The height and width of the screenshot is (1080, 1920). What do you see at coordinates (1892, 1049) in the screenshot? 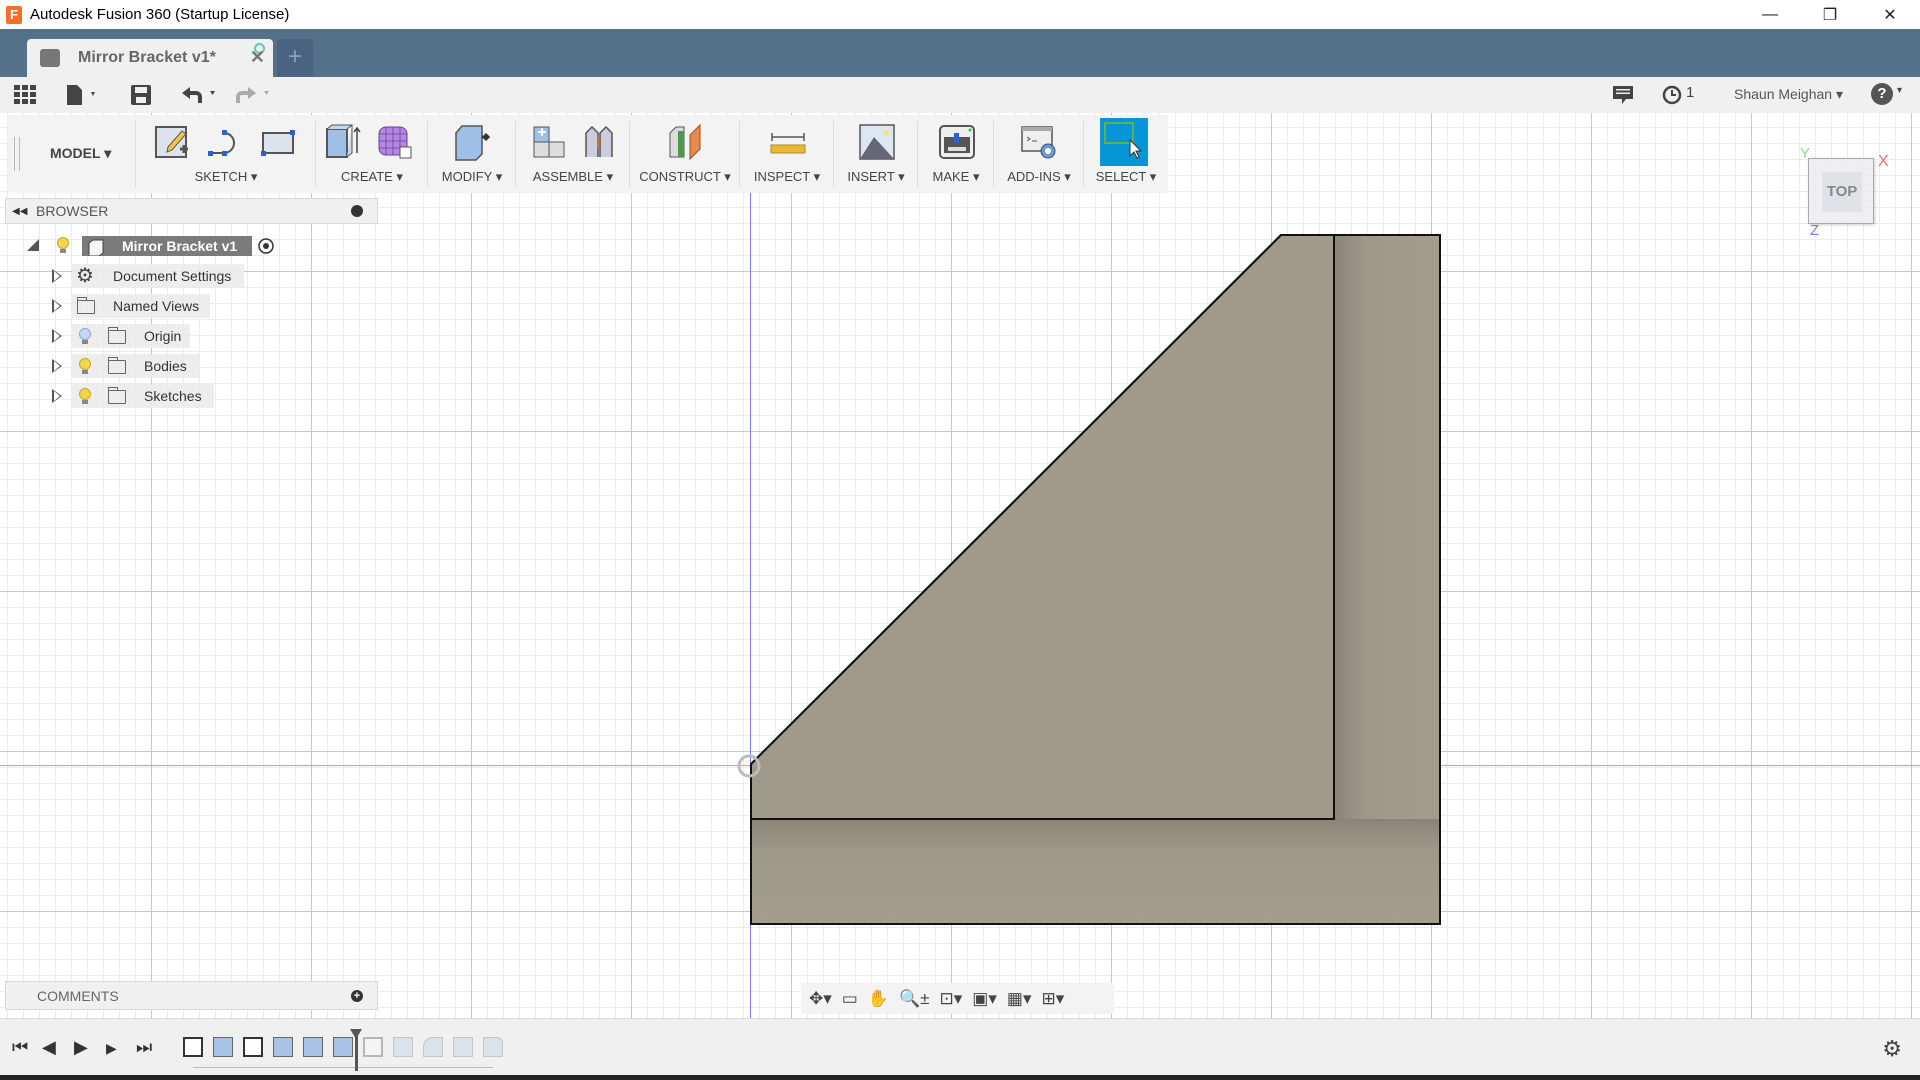
I see `timeline-settings-gear-icon: ⚙` at bounding box center [1892, 1049].